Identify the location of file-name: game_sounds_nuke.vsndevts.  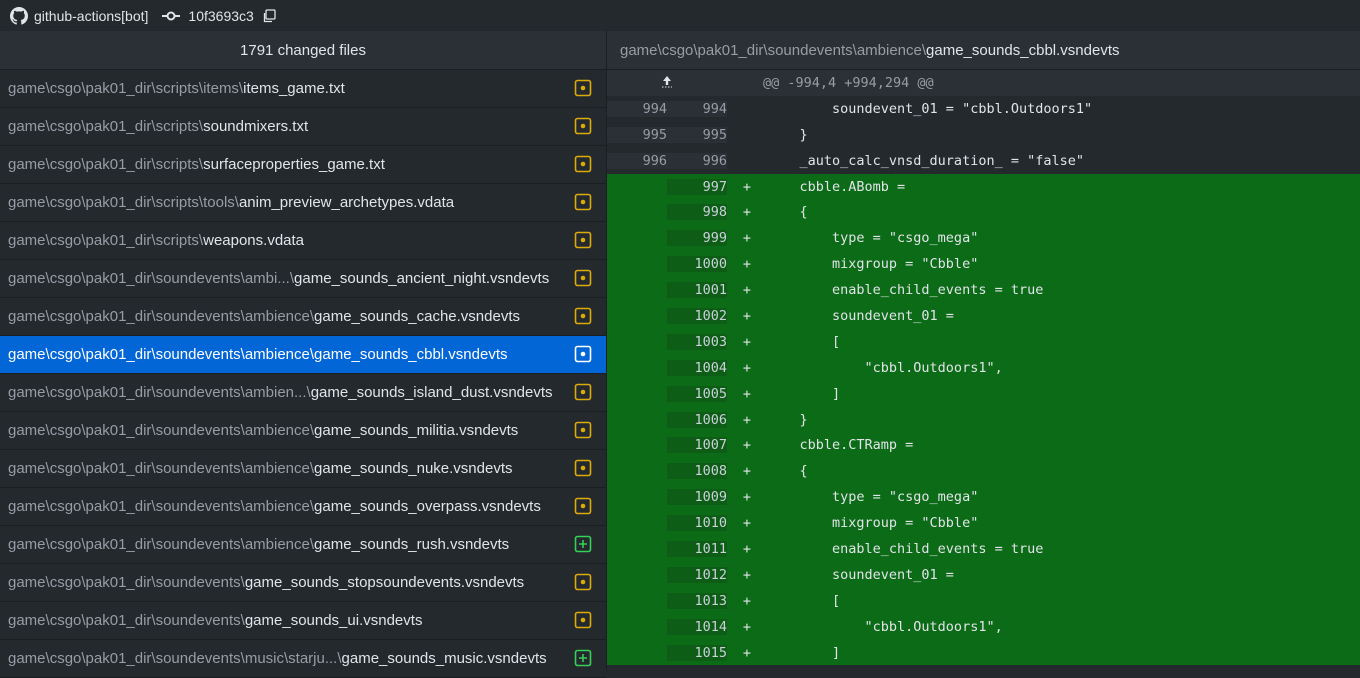
(413, 468).